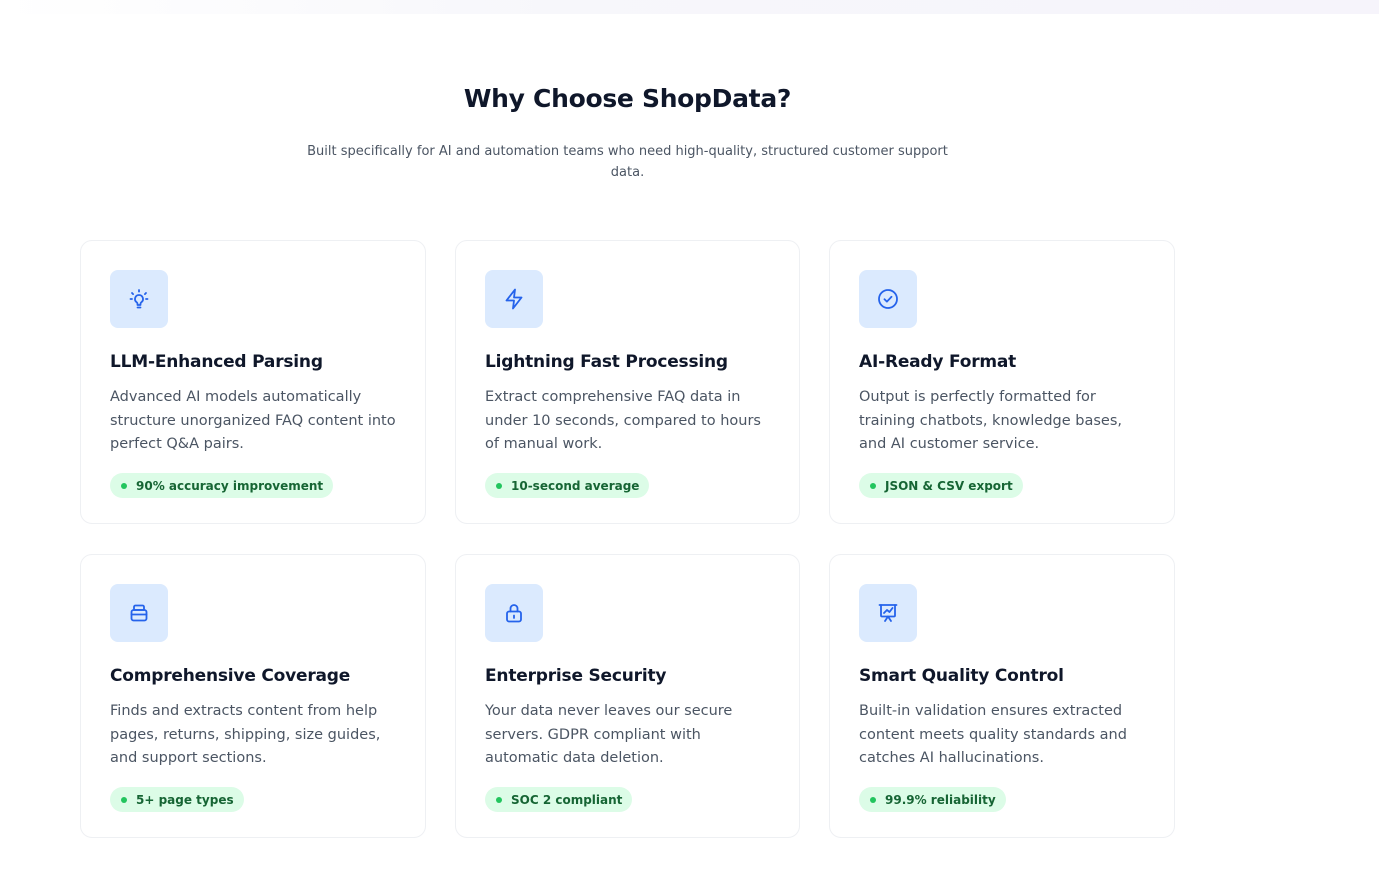  I want to click on feature-badge: 90% accuracy improvement, so click(222, 485).